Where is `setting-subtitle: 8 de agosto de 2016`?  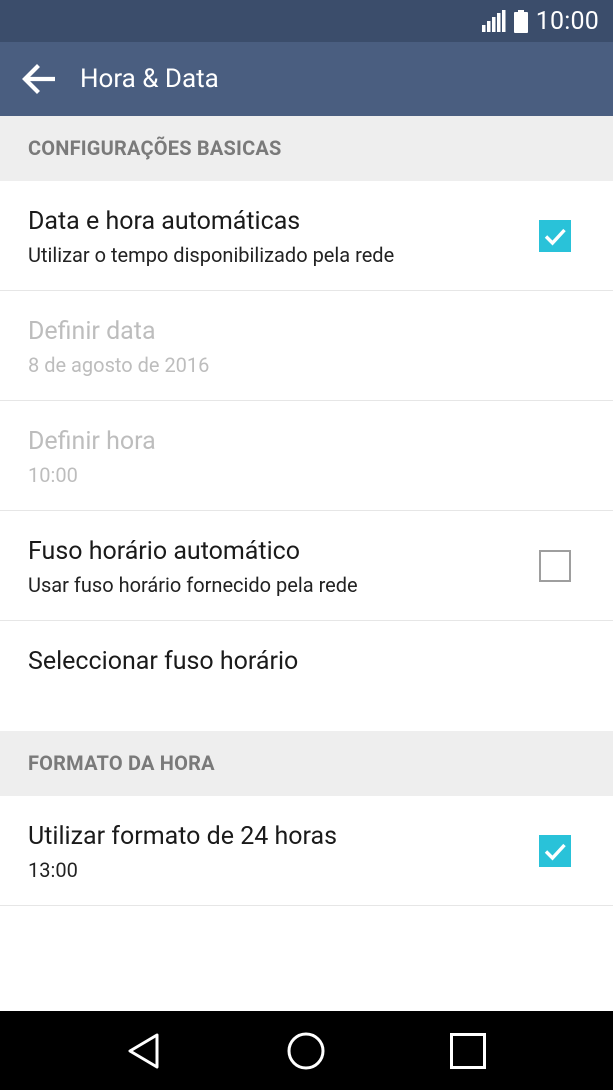 setting-subtitle: 8 de agosto de 2016 is located at coordinates (119, 365).